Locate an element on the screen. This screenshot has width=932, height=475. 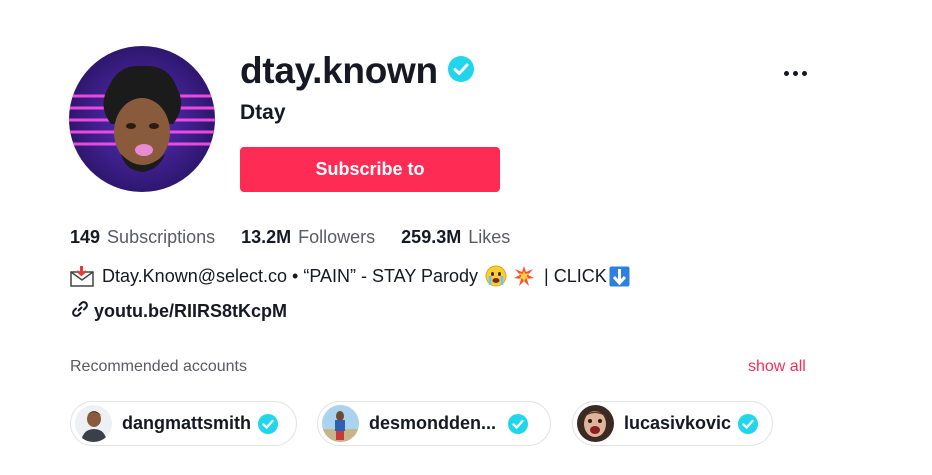
recommended-account-card: lucasivkovic is located at coordinates (672, 423).